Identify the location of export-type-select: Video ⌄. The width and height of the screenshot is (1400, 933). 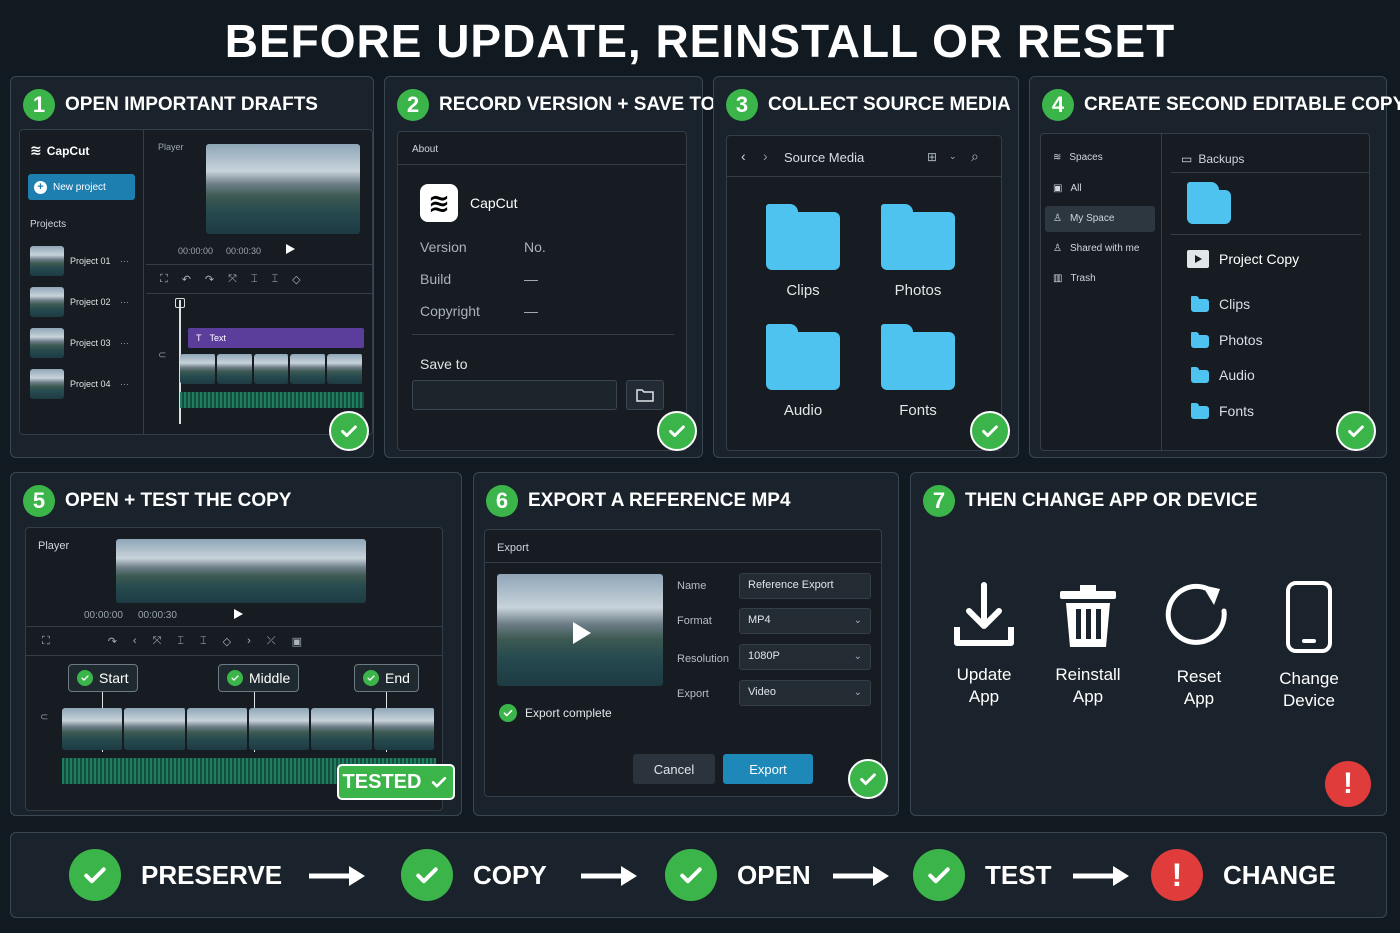
(805, 693).